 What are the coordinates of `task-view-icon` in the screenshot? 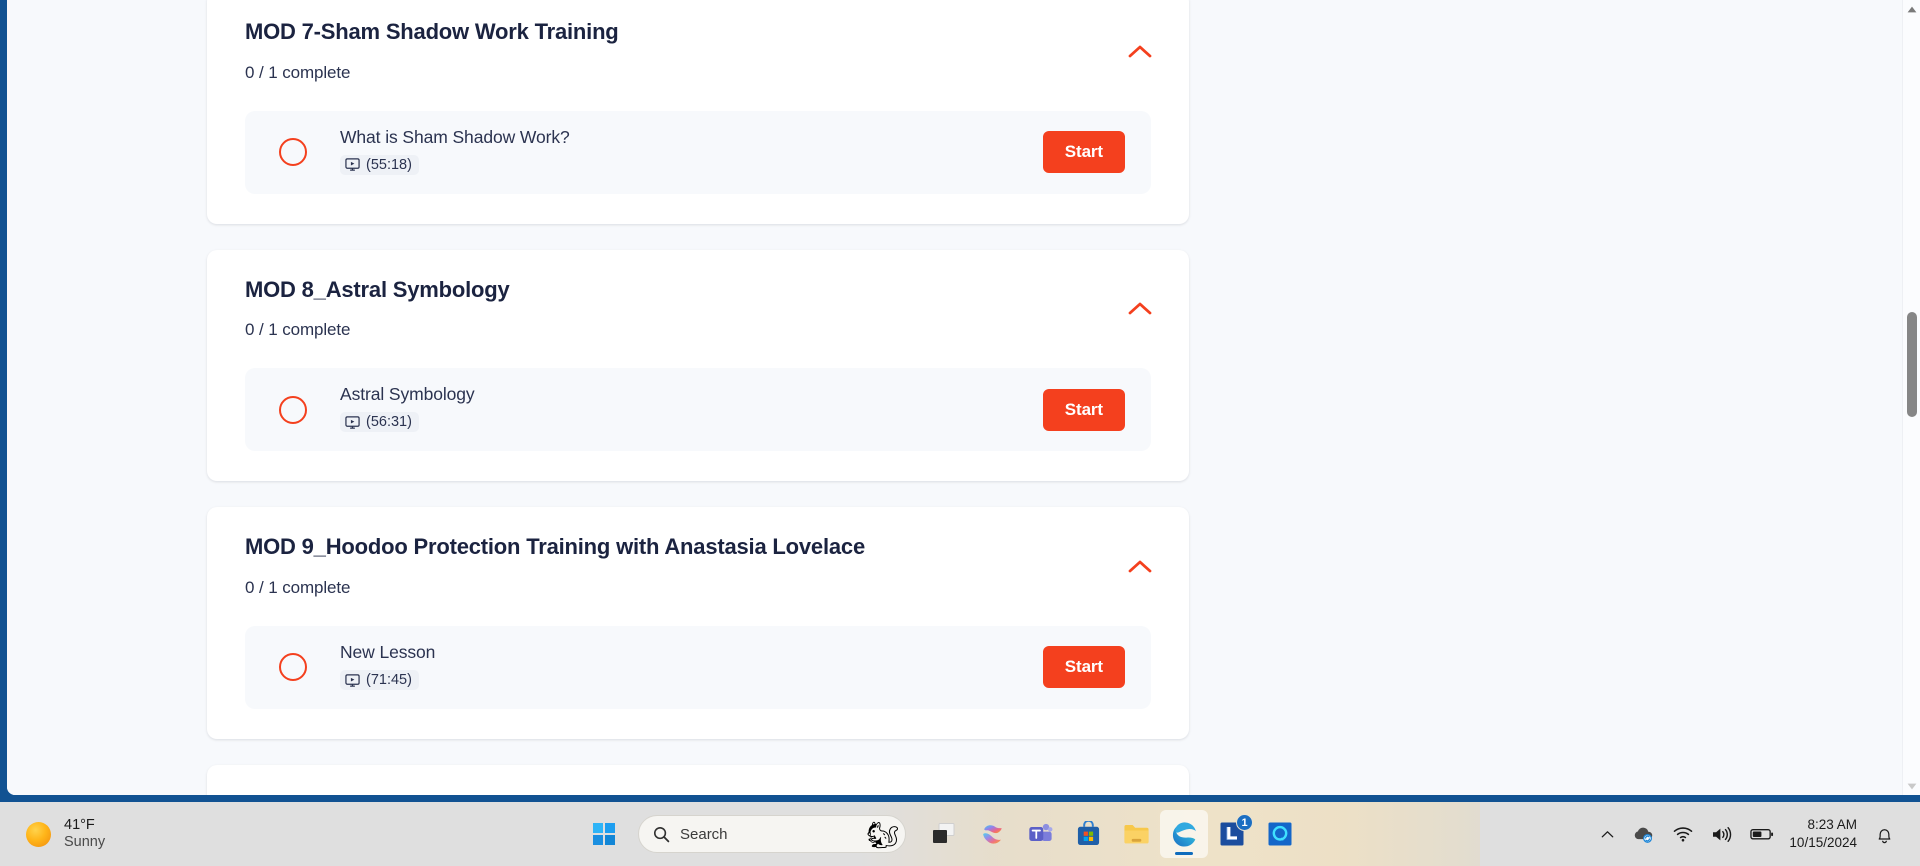 It's located at (944, 833).